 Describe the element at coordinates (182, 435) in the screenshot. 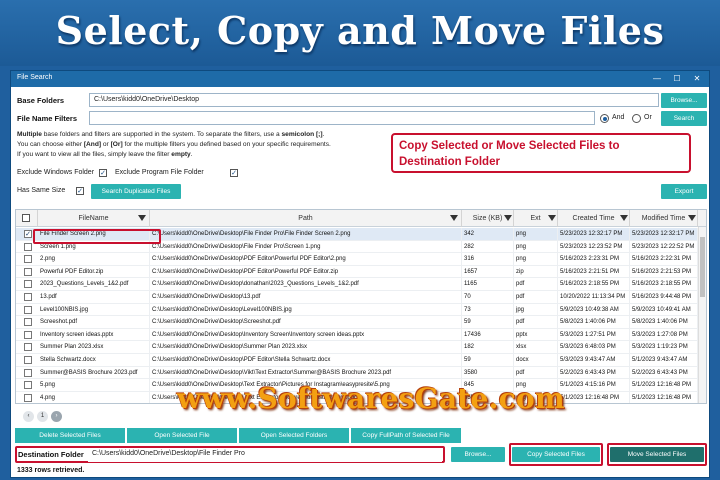

I see `open-selected-file-button: Open Selected File` at that location.